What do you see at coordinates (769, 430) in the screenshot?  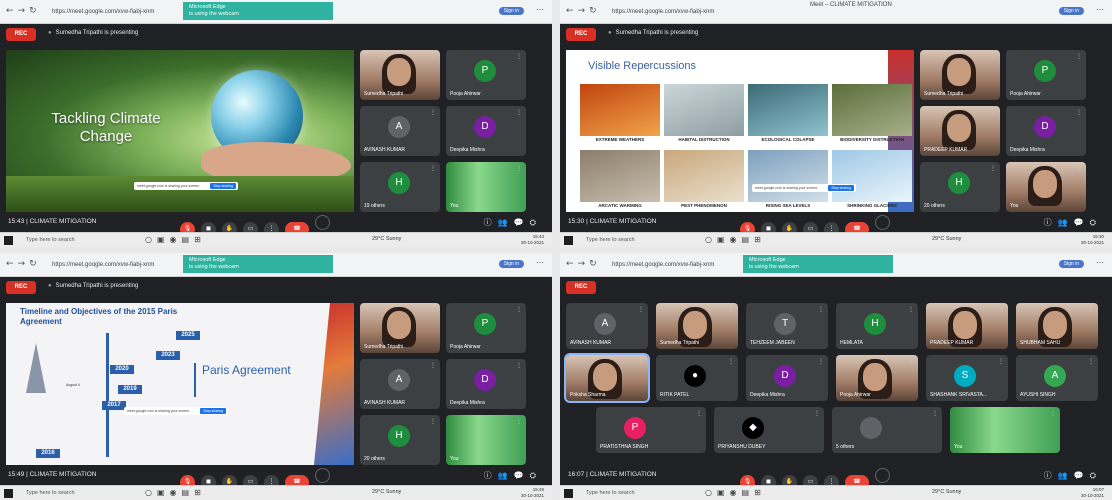 I see `participant-tile: ◆ PRIYANSHU DUBEY ⋮` at bounding box center [769, 430].